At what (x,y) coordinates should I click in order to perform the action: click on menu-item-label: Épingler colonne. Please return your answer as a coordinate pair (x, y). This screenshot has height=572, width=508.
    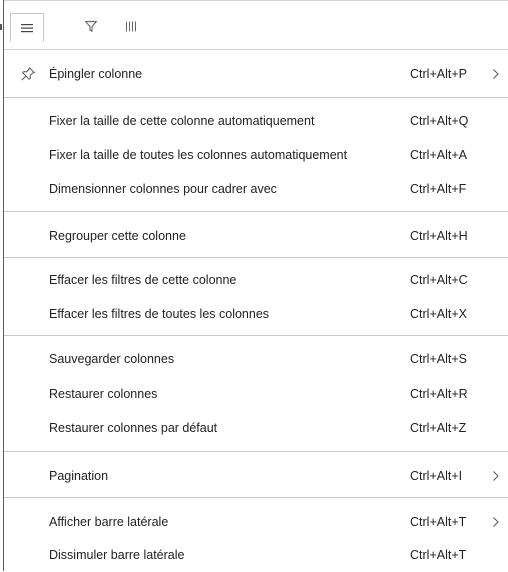
    Looking at the image, I should click on (96, 74).